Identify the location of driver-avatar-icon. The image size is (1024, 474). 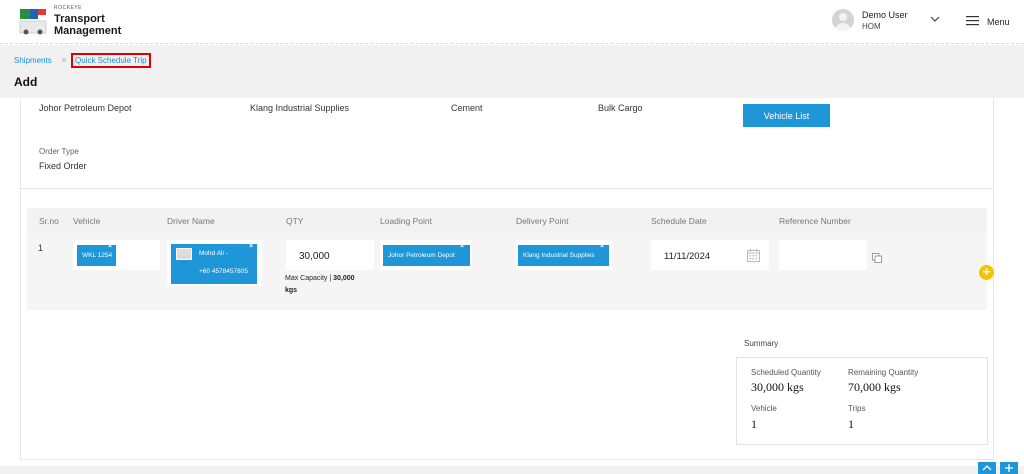
(184, 254).